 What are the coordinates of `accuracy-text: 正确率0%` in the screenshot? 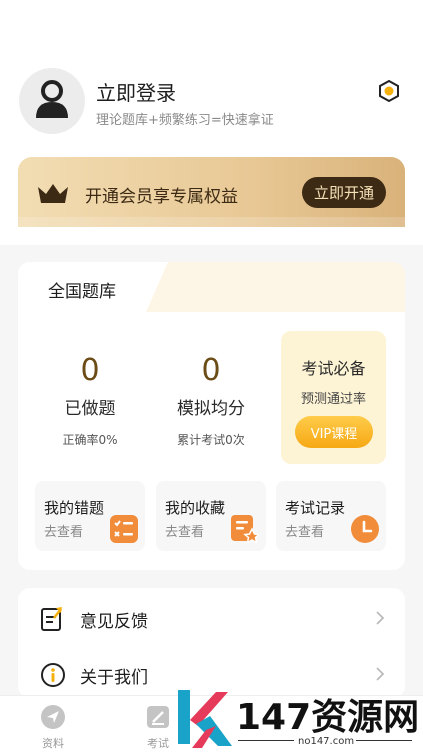 It's located at (90, 440).